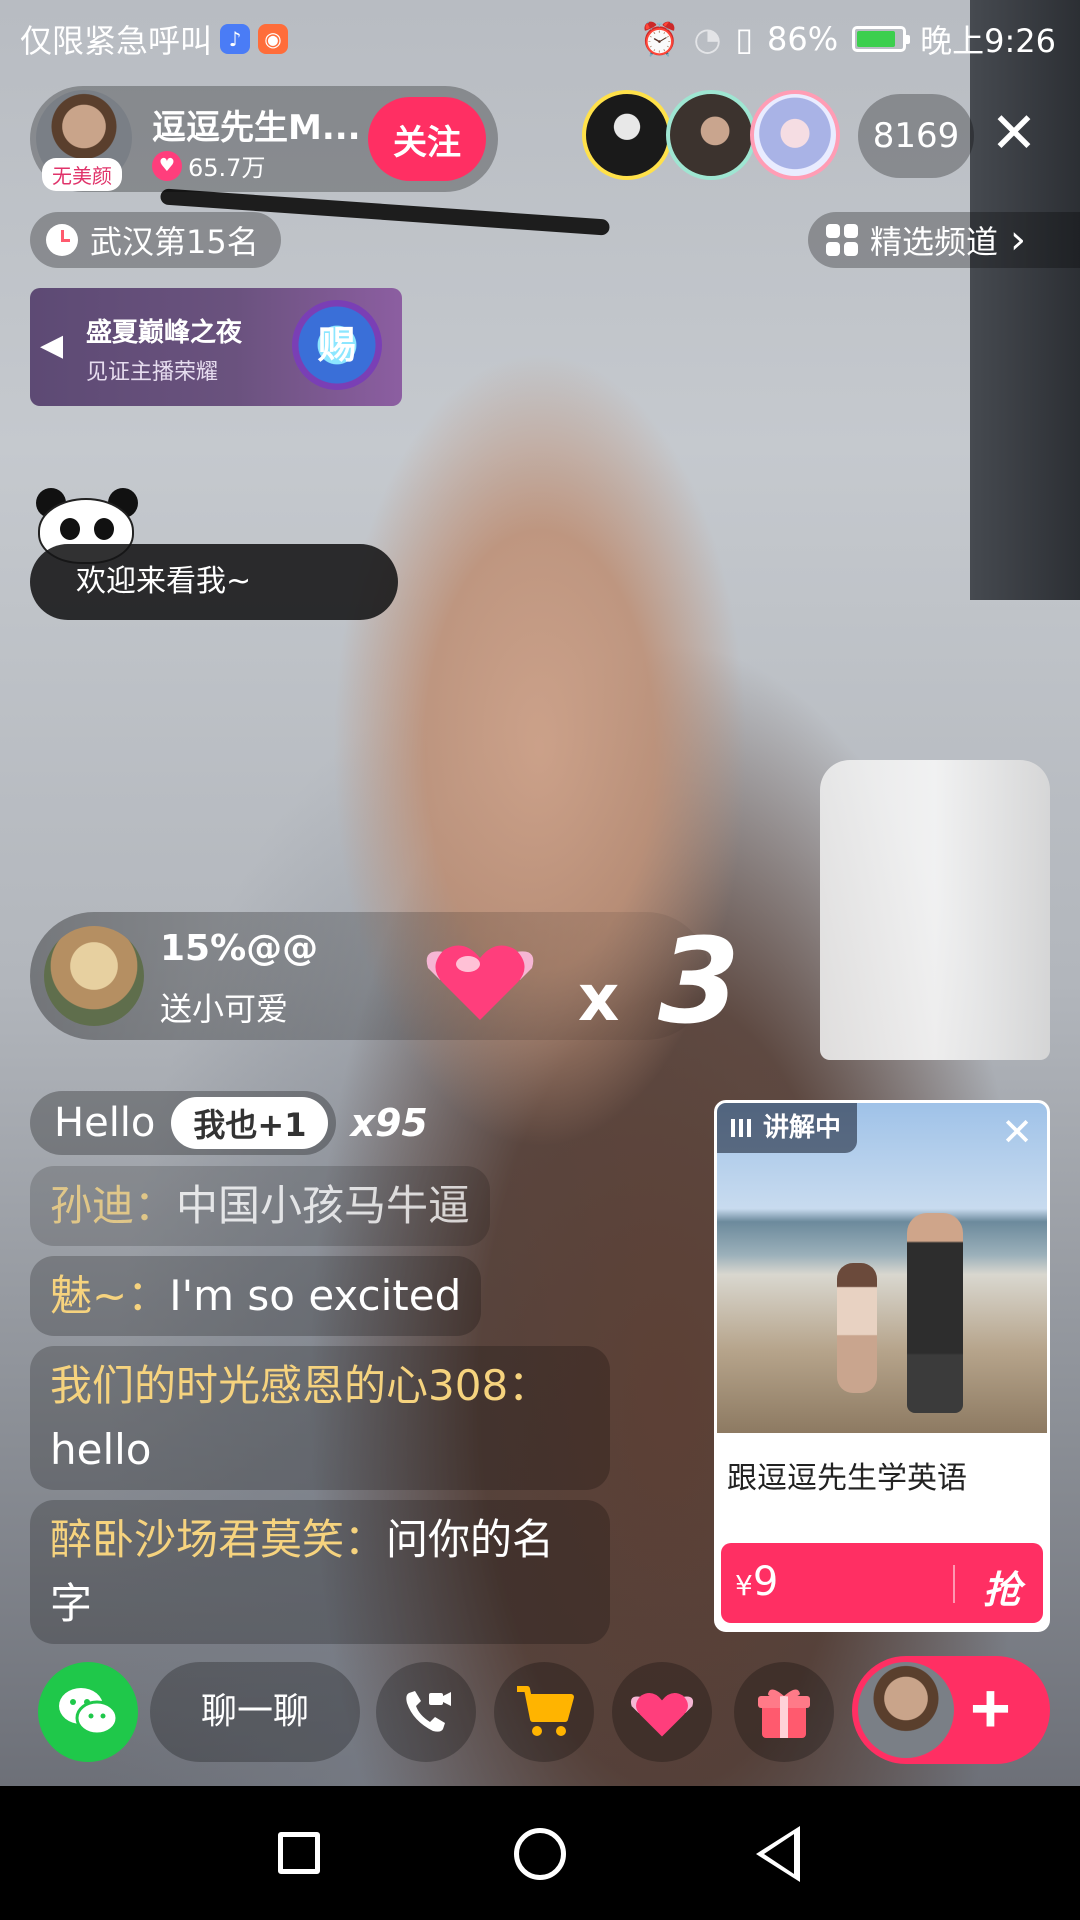 The image size is (1080, 1920). Describe the element at coordinates (778, 1854) in the screenshot. I see `back-icon` at that location.